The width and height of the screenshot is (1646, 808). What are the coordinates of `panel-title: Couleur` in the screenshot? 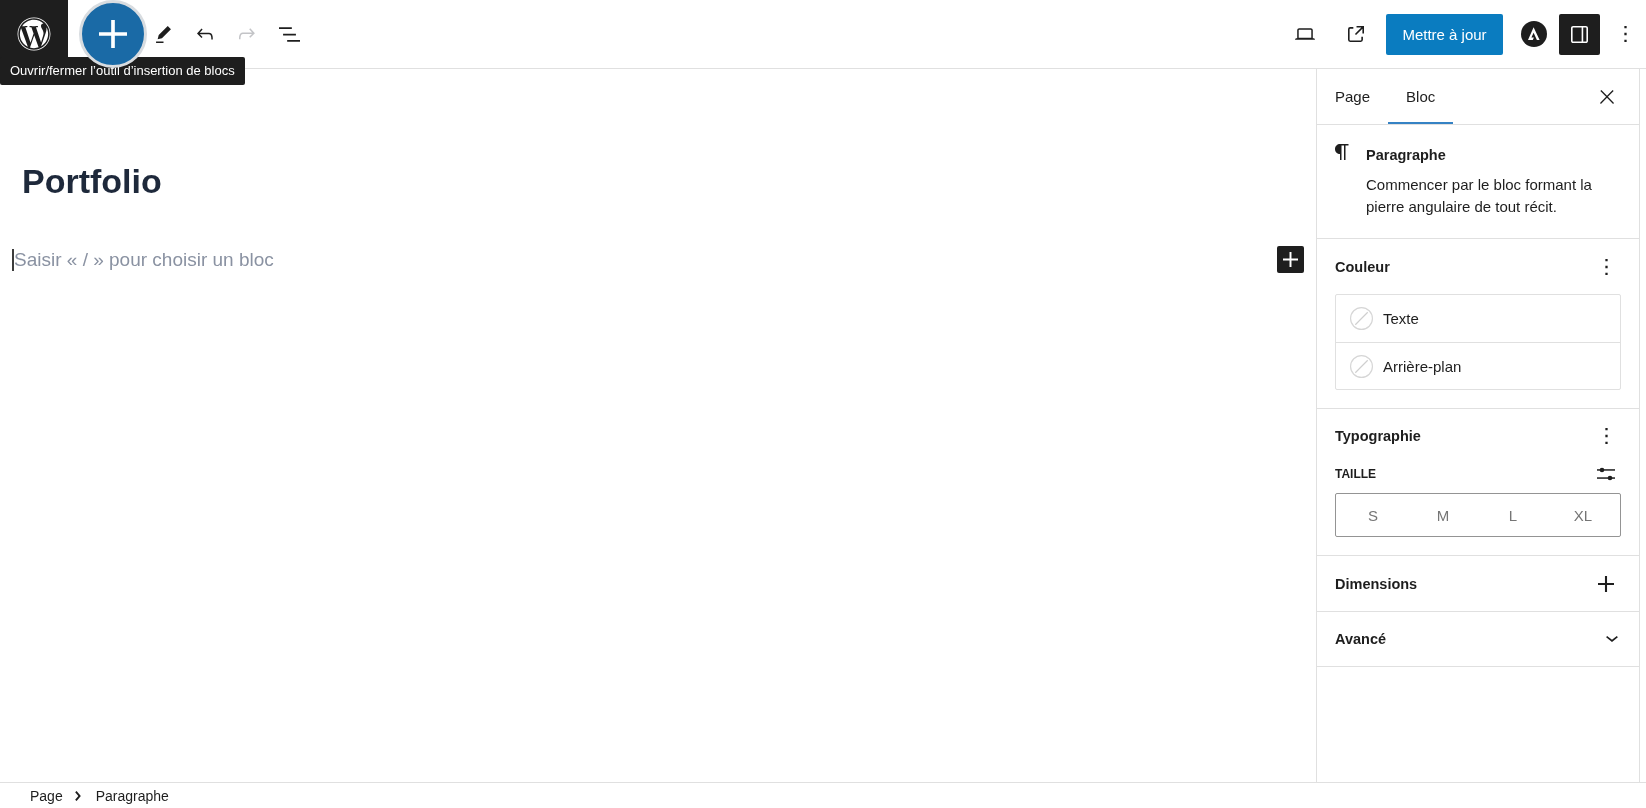 It's located at (1362, 266).